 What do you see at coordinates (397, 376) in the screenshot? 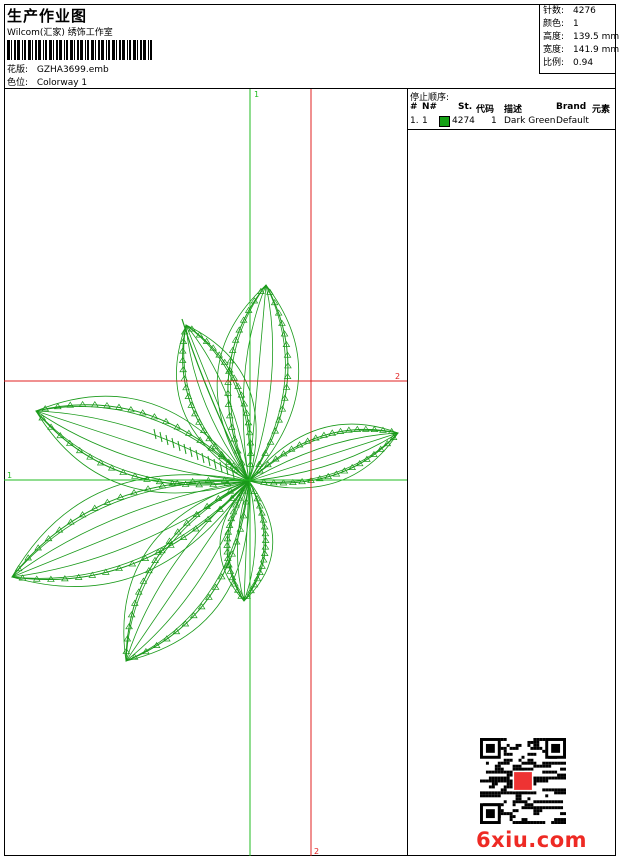
I see `red-axis-right-label: 2` at bounding box center [397, 376].